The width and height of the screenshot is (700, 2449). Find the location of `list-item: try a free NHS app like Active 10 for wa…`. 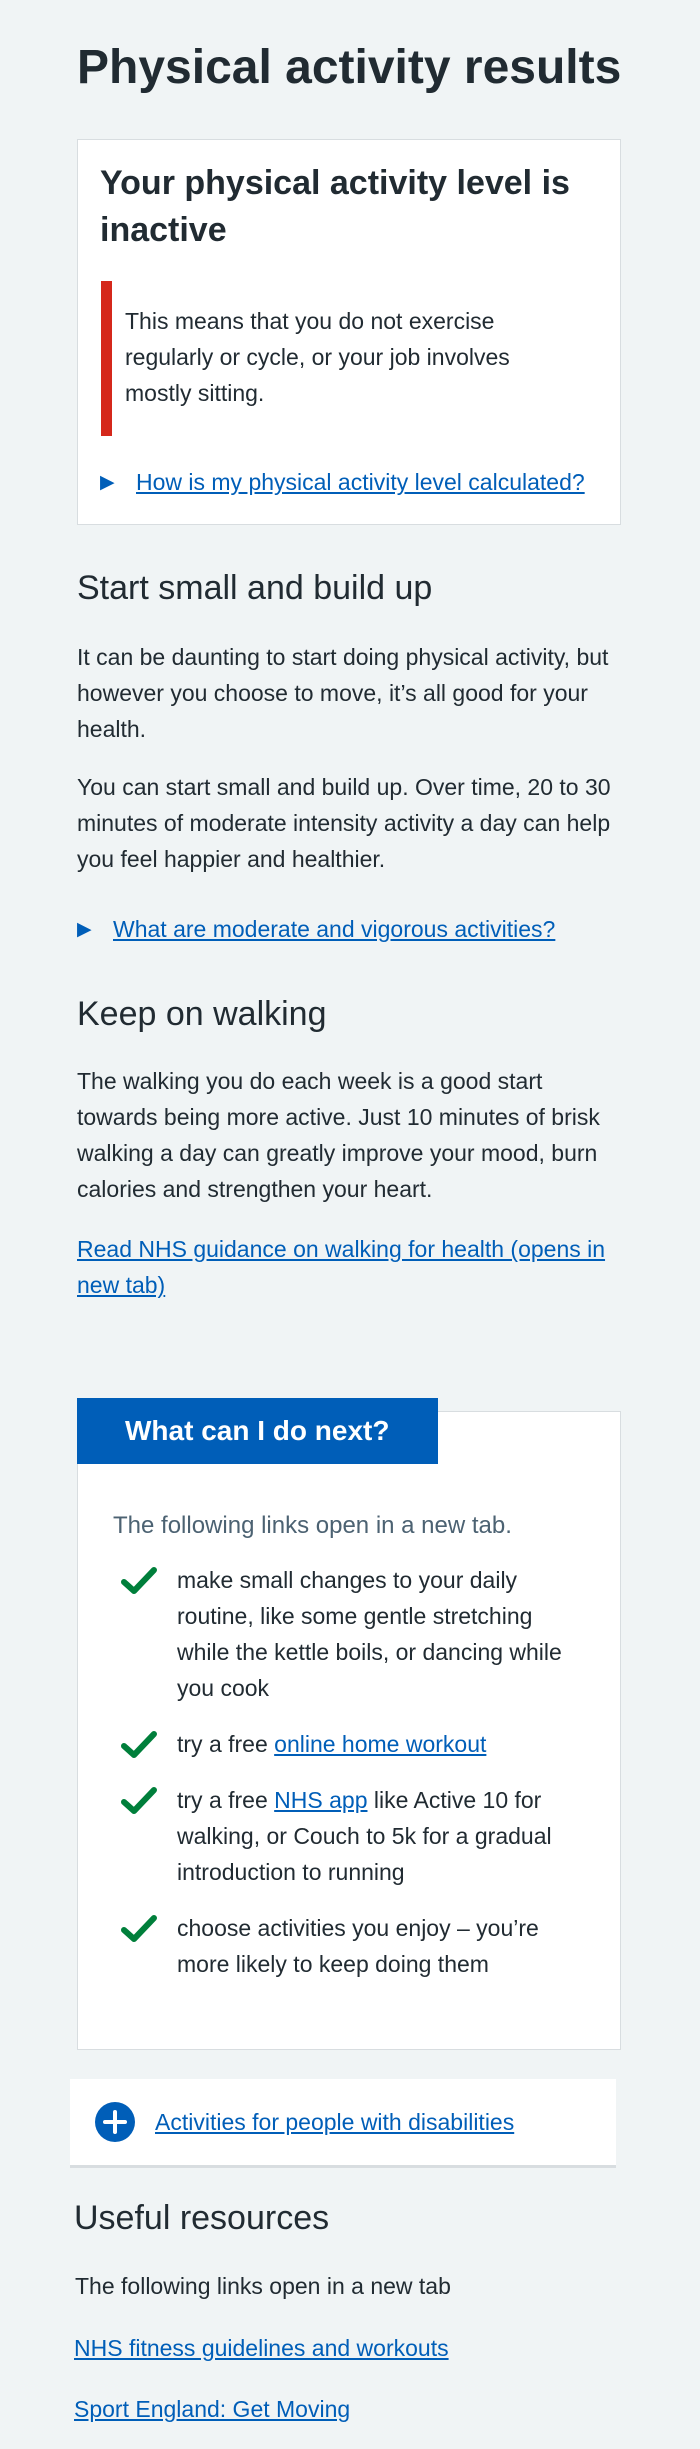

list-item: try a free NHS app like Active 10 for wa… is located at coordinates (348, 1836).